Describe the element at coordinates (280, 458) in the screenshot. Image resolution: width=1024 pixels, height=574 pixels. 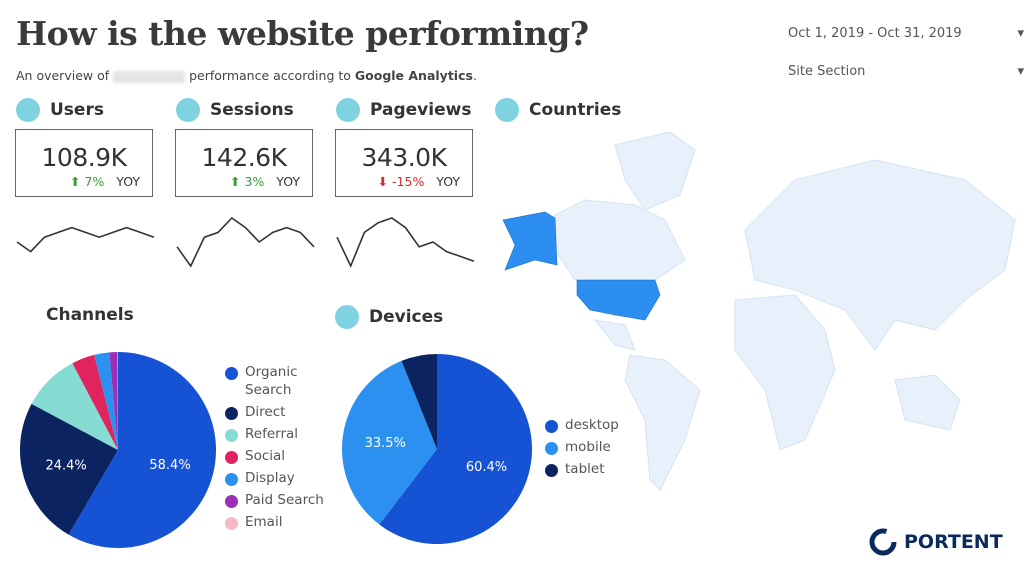
I see `legend-item: Social` at that location.